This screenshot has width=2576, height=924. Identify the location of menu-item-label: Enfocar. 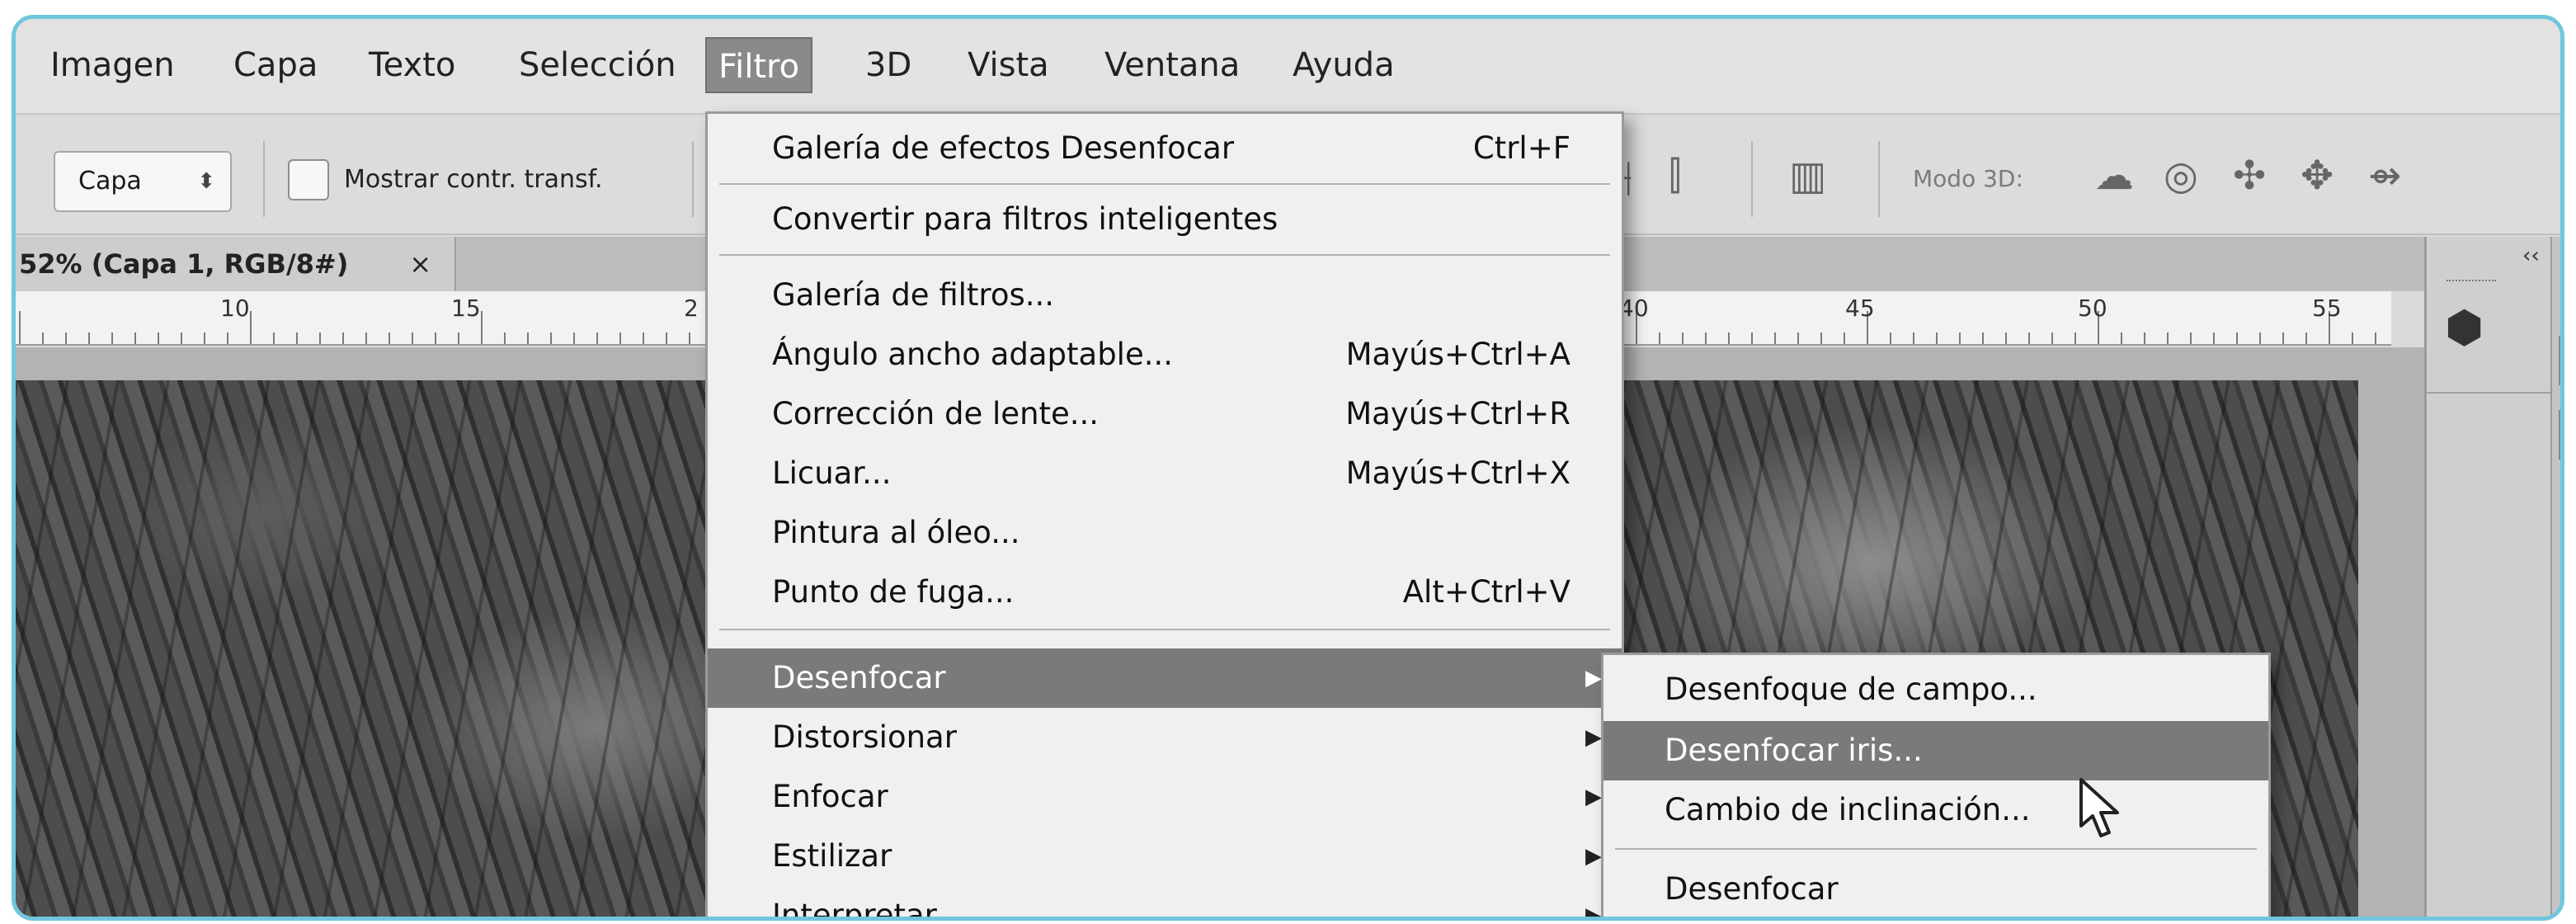
(830, 796).